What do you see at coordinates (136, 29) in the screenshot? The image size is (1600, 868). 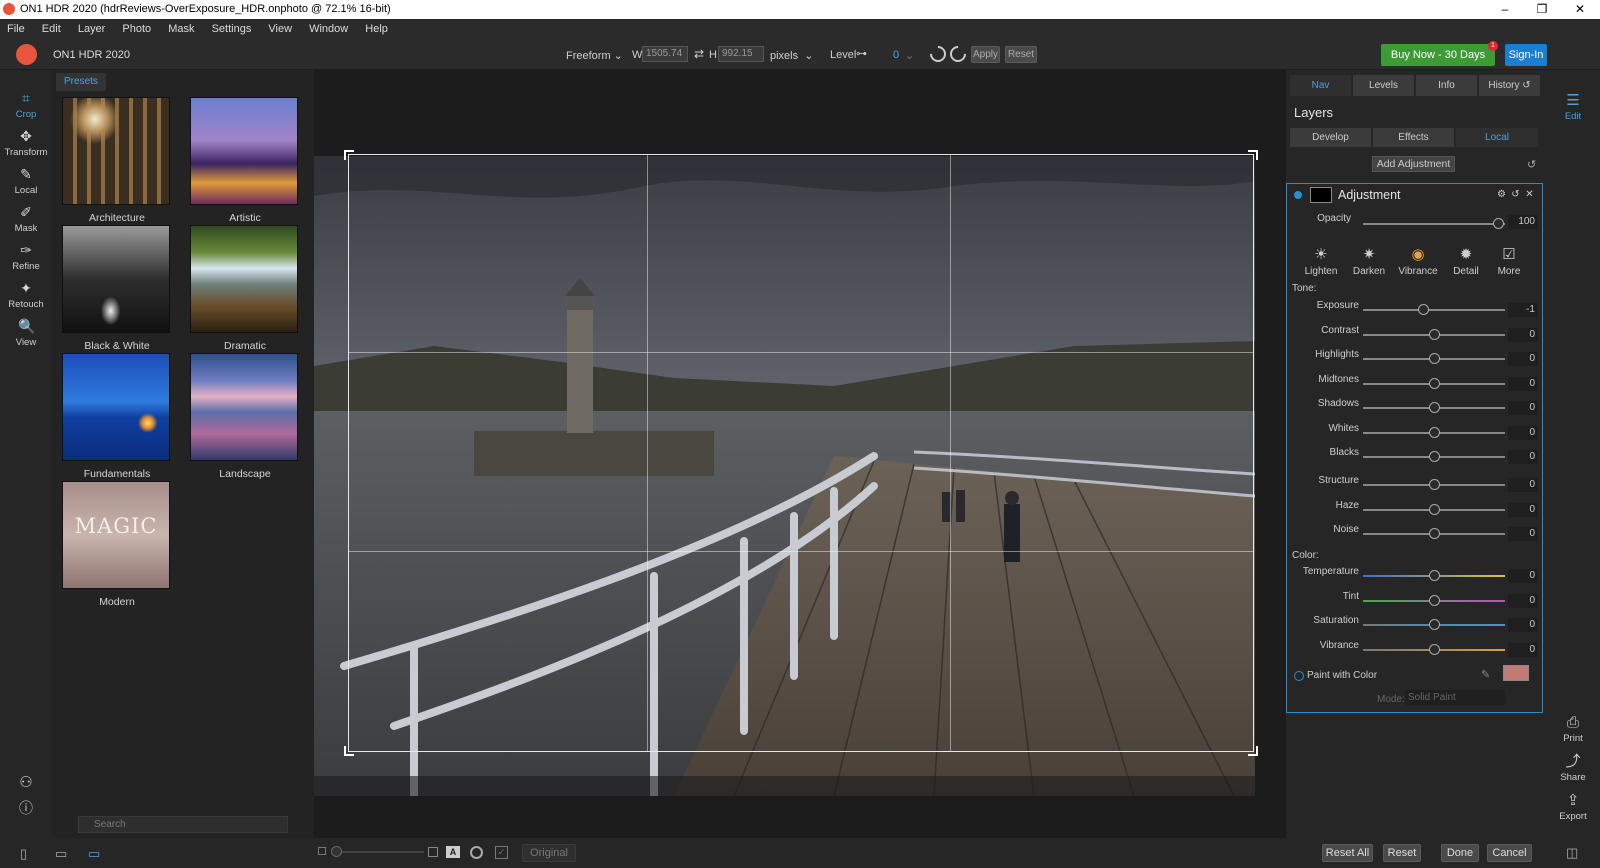 I see `menu-photo: Photo` at bounding box center [136, 29].